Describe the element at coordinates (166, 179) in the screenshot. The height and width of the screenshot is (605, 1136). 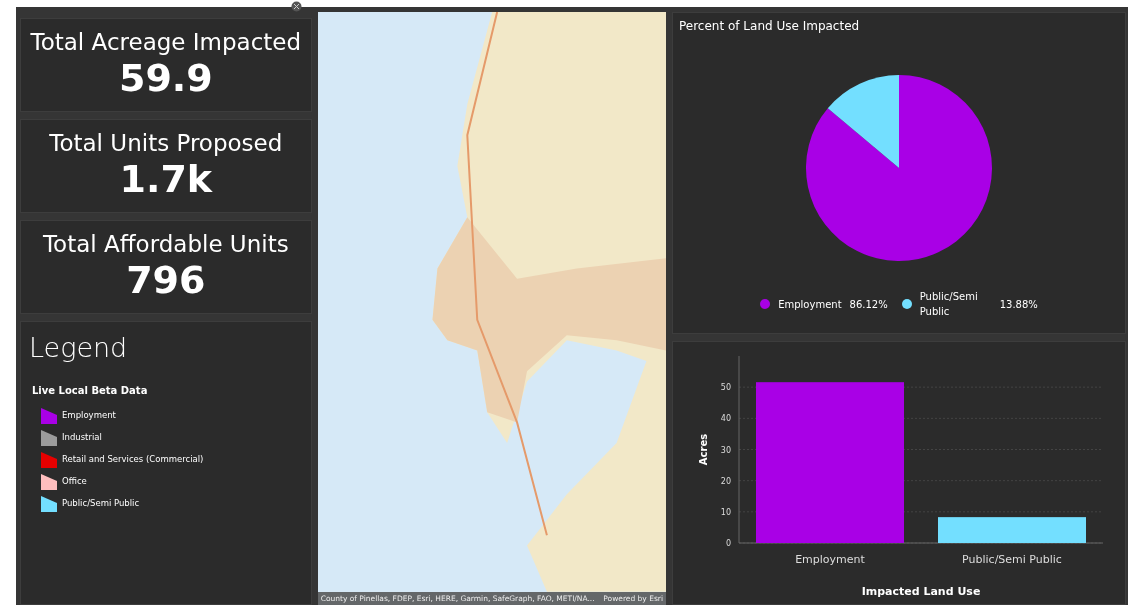
I see `stat-value: 1.7k` at that location.